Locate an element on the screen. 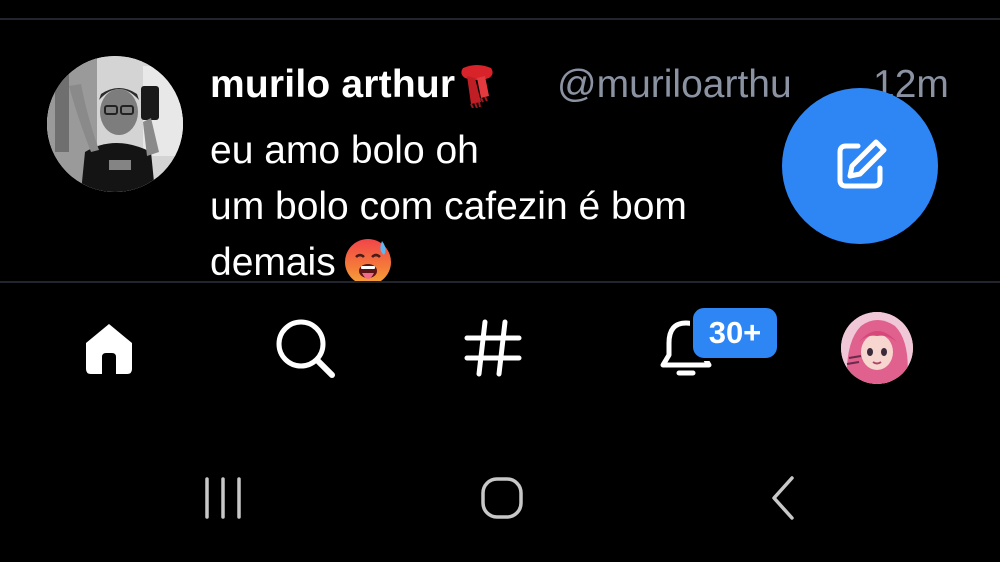 This screenshot has width=1000, height=562. home-circle-icon is located at coordinates (502, 498).